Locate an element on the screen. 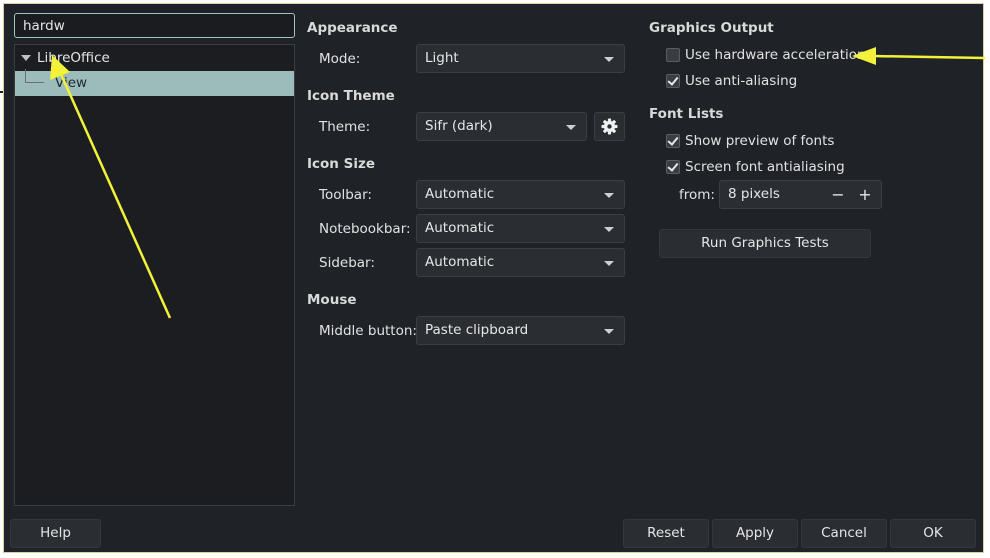 The image size is (990, 558). antialias-from-spinbox: 8 pixels − + is located at coordinates (800, 194).